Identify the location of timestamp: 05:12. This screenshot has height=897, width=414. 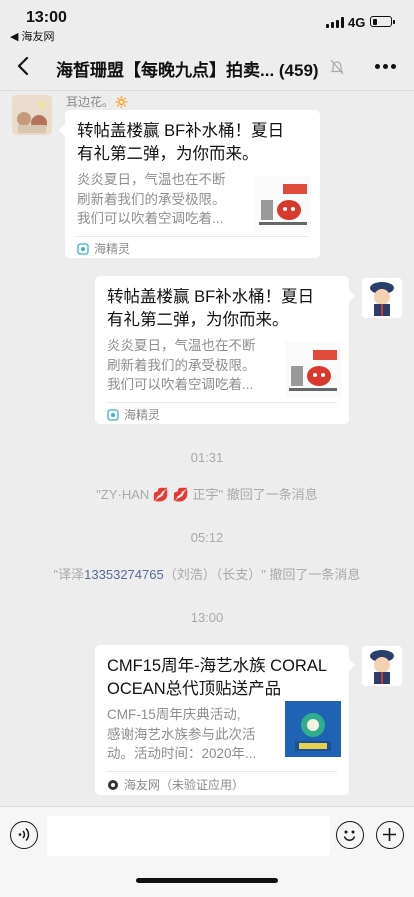
(207, 537).